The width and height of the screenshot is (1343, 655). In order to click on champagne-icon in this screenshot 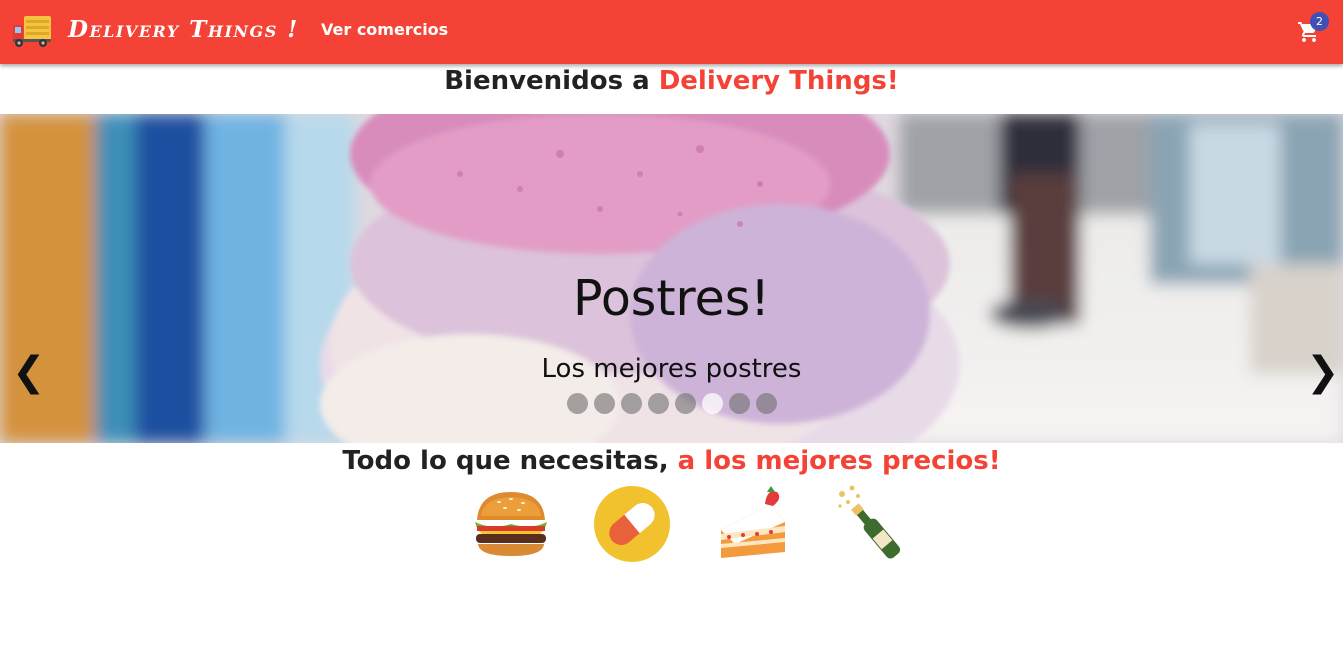, I will do `click(874, 524)`.